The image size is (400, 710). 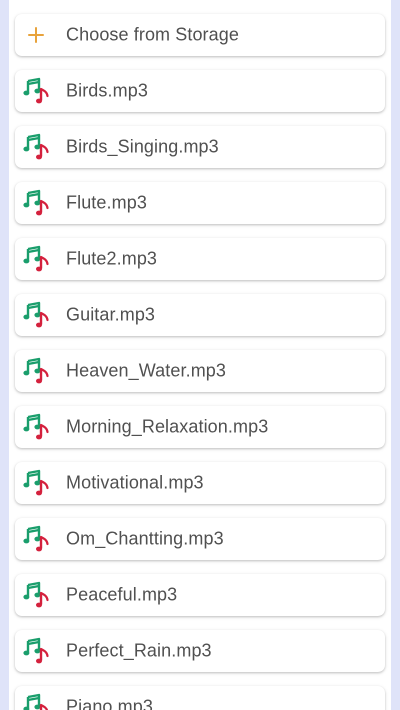 What do you see at coordinates (167, 426) in the screenshot?
I see `sound-file-name: Morning_Relaxation.mp3` at bounding box center [167, 426].